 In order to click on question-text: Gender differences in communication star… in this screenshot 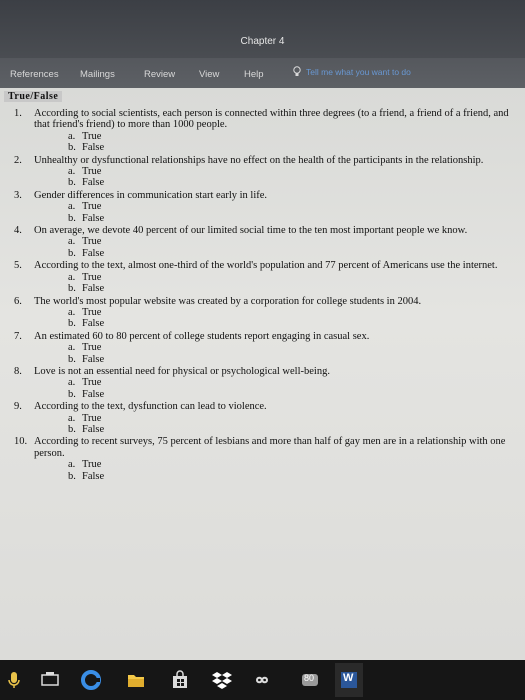, I will do `click(151, 195)`.